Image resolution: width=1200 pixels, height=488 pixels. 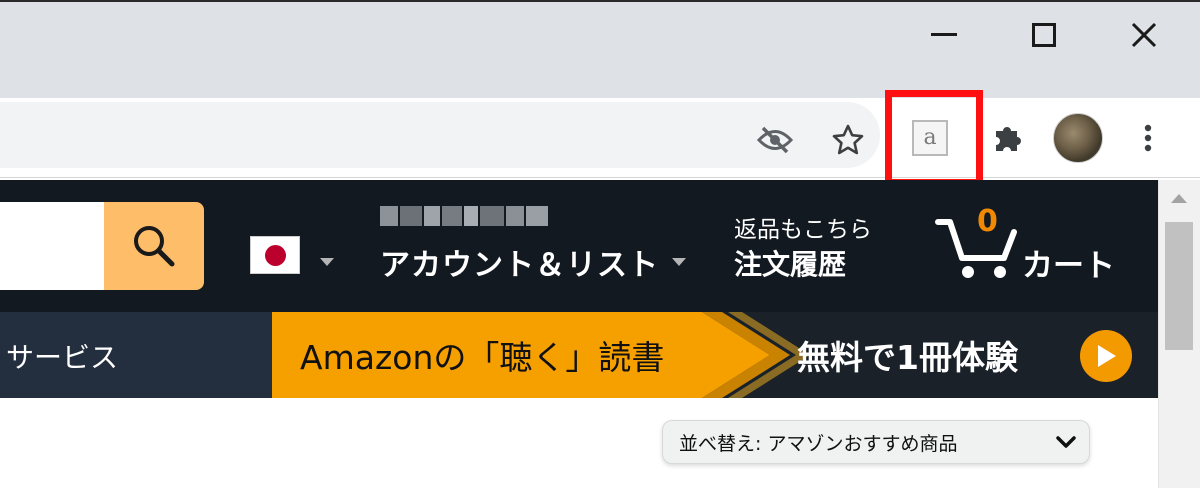 I want to click on eye-off-icon, so click(x=775, y=140).